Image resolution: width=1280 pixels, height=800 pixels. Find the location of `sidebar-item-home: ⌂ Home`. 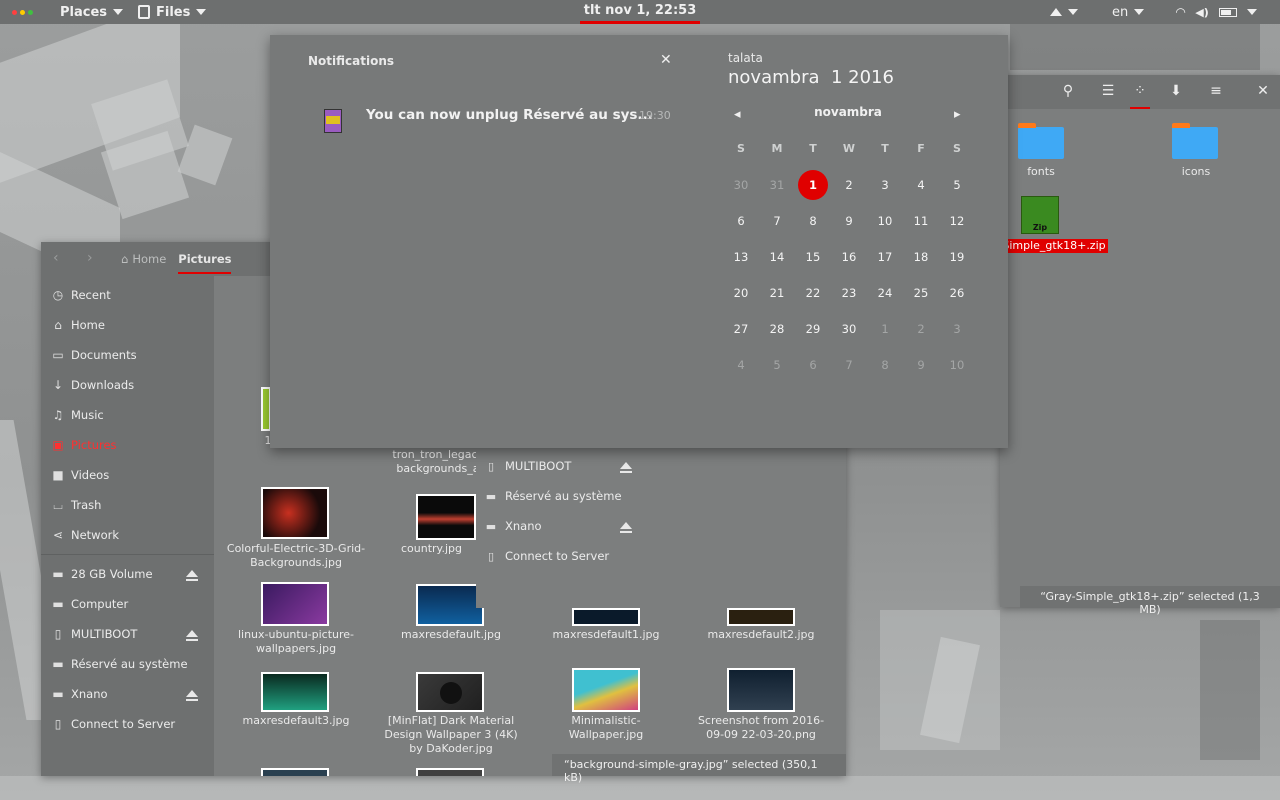

sidebar-item-home: ⌂ Home is located at coordinates (127, 325).